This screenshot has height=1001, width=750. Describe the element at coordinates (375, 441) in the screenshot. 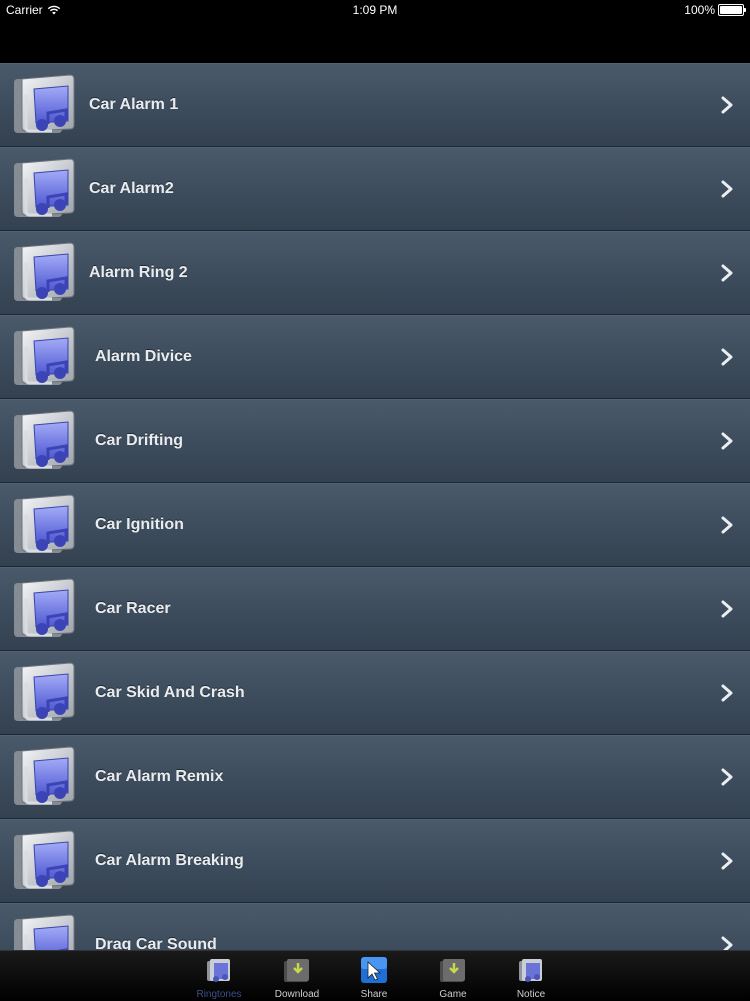

I see `list-item: Car Drifting` at that location.